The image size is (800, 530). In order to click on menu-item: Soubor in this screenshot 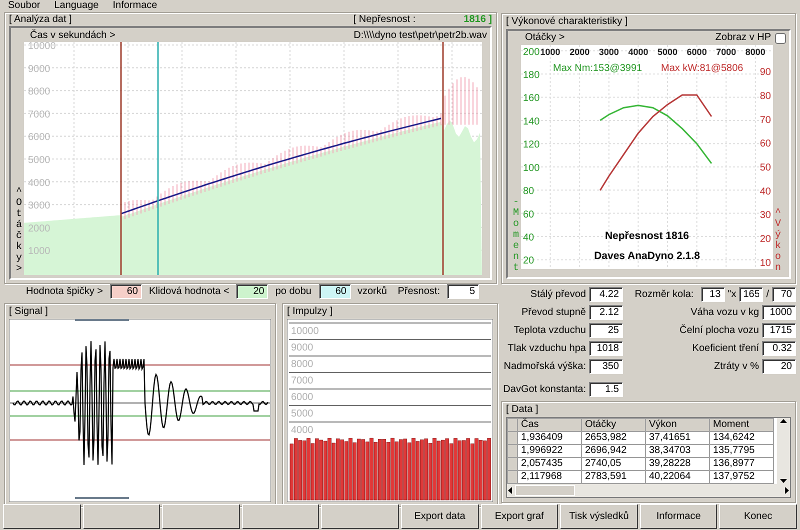, I will do `click(24, 6)`.